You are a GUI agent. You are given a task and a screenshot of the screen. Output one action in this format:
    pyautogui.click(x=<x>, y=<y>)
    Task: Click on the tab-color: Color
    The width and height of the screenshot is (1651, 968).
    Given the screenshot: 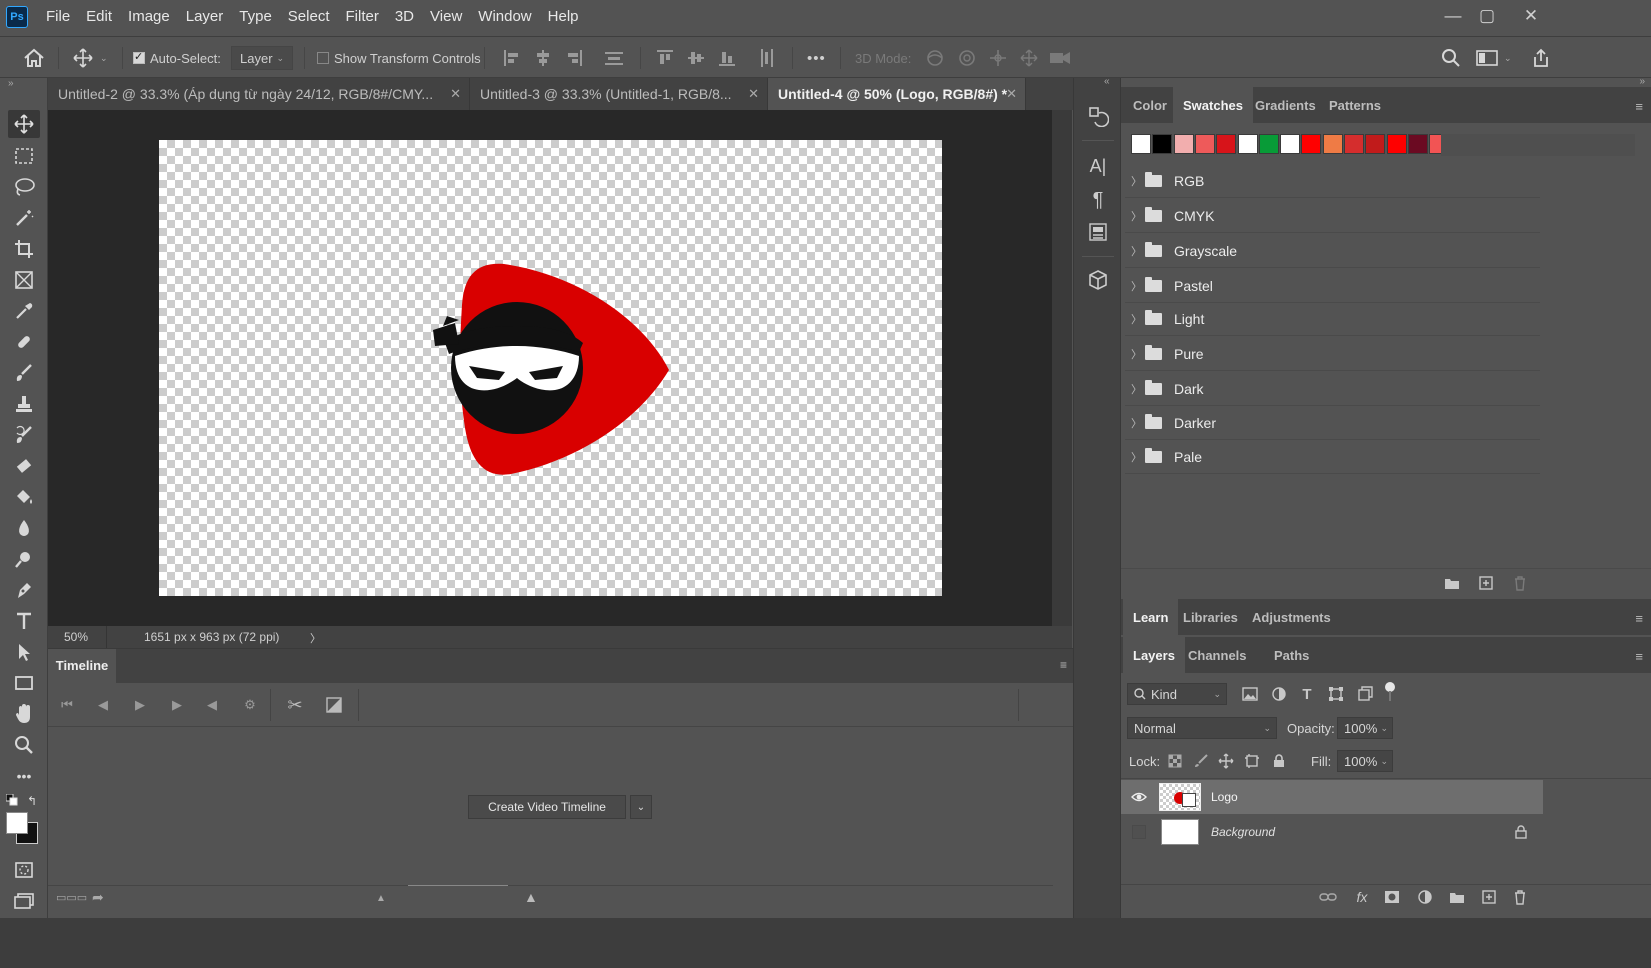 What is the action you would take?
    pyautogui.click(x=1150, y=105)
    